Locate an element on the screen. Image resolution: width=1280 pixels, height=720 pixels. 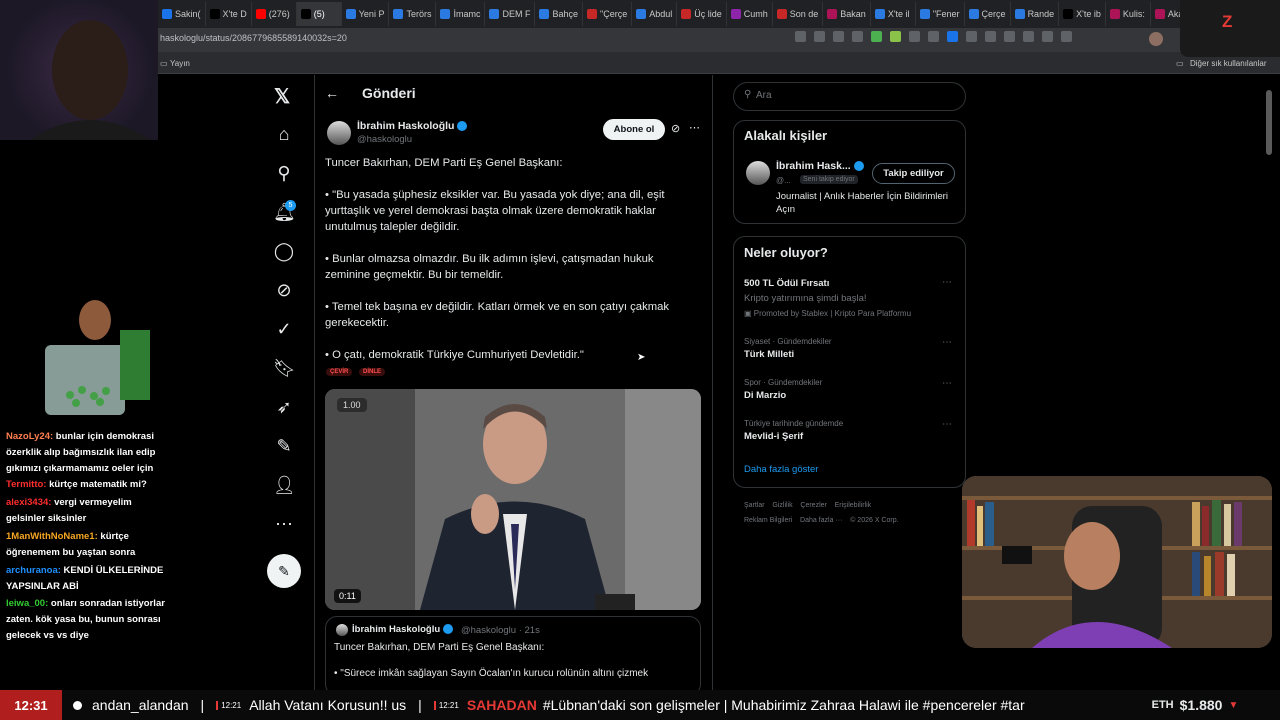
browser-tab: Sakin( is located at coordinates (182, 14).